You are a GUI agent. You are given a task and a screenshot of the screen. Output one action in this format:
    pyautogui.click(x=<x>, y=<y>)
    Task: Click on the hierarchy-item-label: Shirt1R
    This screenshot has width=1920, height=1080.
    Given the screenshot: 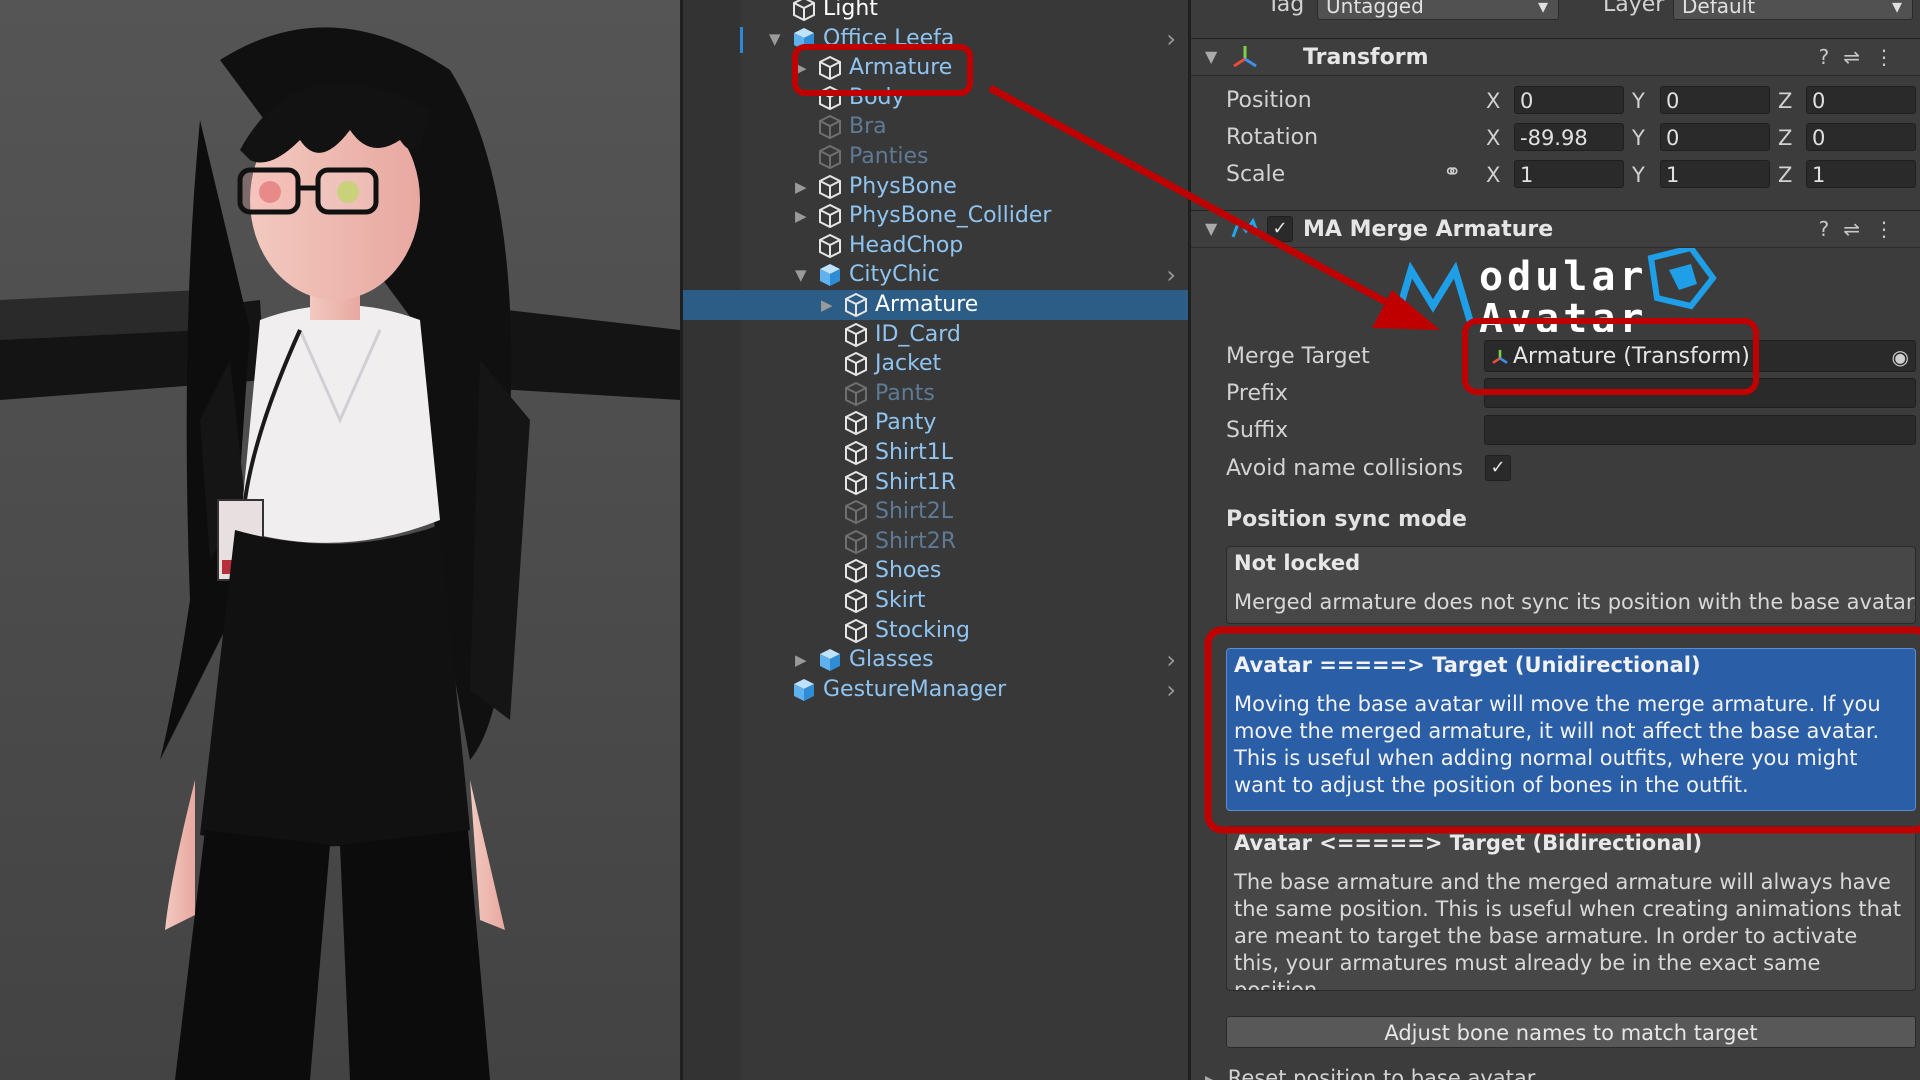 What is the action you would take?
    pyautogui.click(x=915, y=482)
    